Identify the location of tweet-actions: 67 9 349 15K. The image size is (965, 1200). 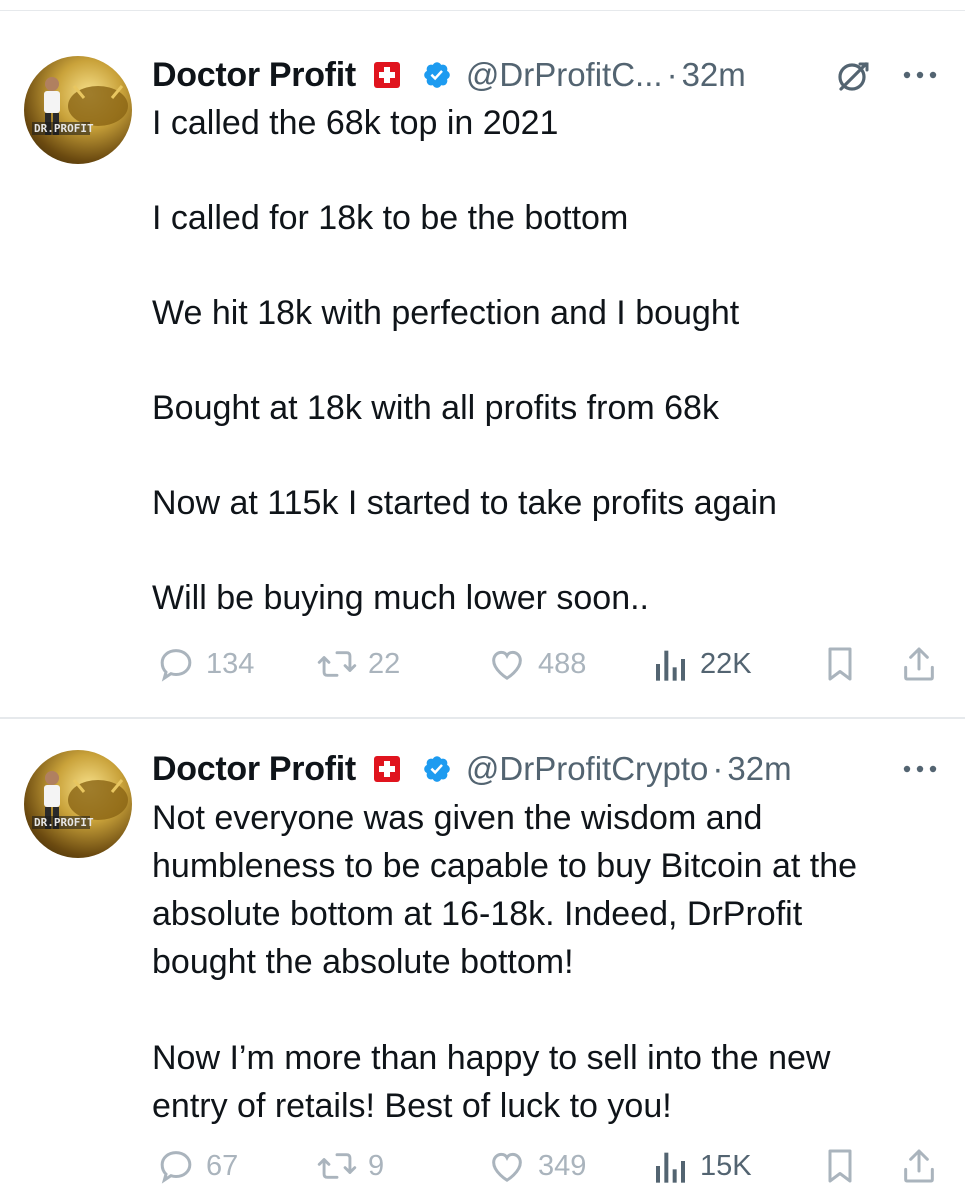
(552, 1166).